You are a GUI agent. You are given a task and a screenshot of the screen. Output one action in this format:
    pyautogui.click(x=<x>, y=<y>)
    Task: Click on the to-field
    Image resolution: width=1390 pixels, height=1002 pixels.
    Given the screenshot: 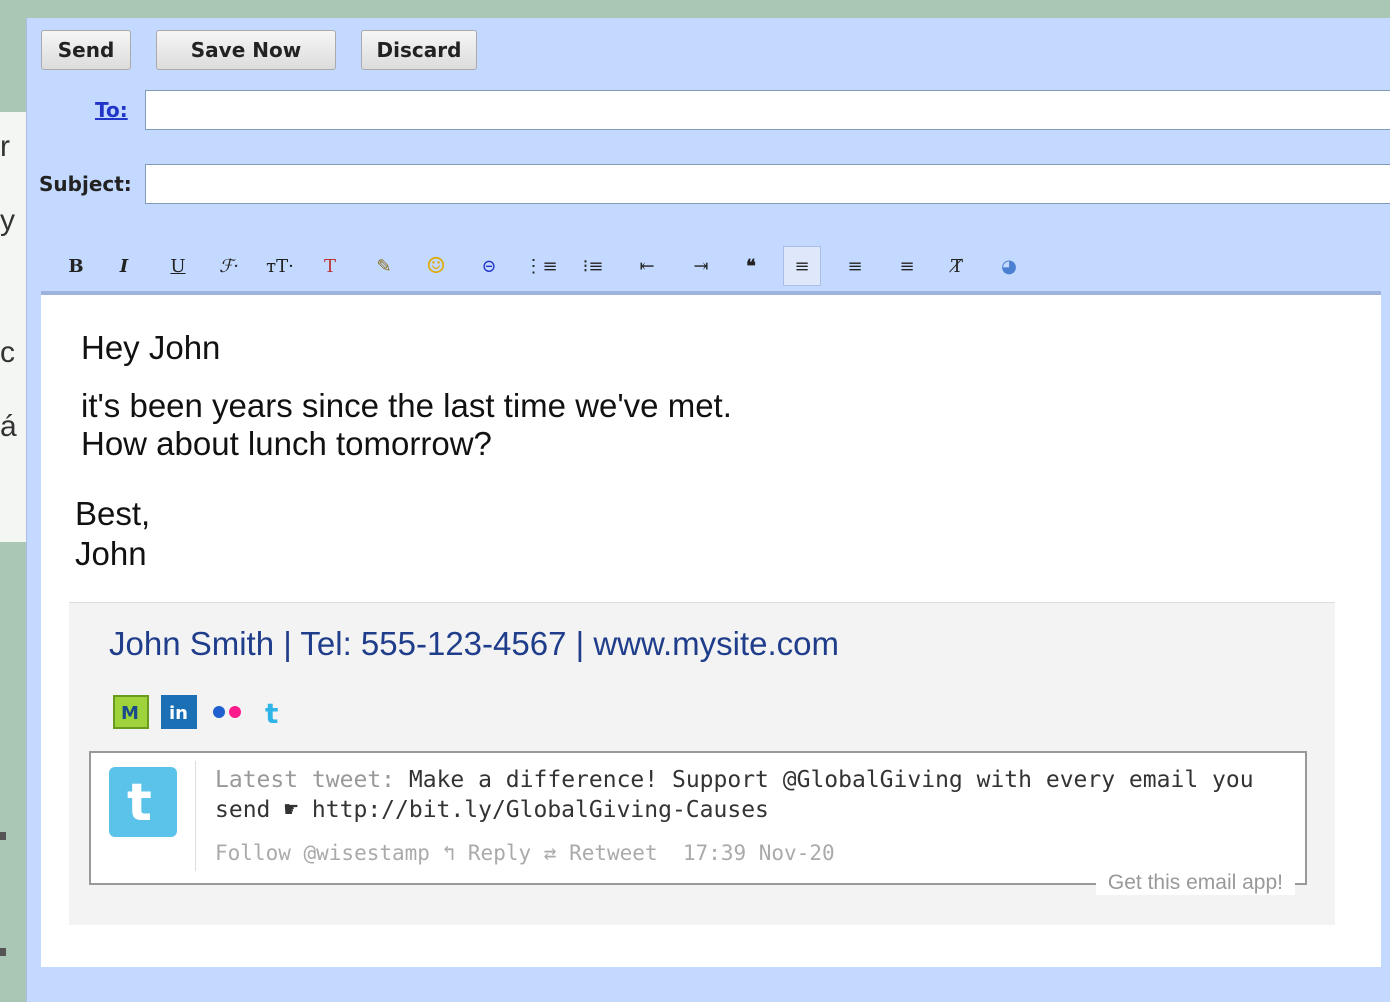 What is the action you would take?
    pyautogui.click(x=767, y=110)
    